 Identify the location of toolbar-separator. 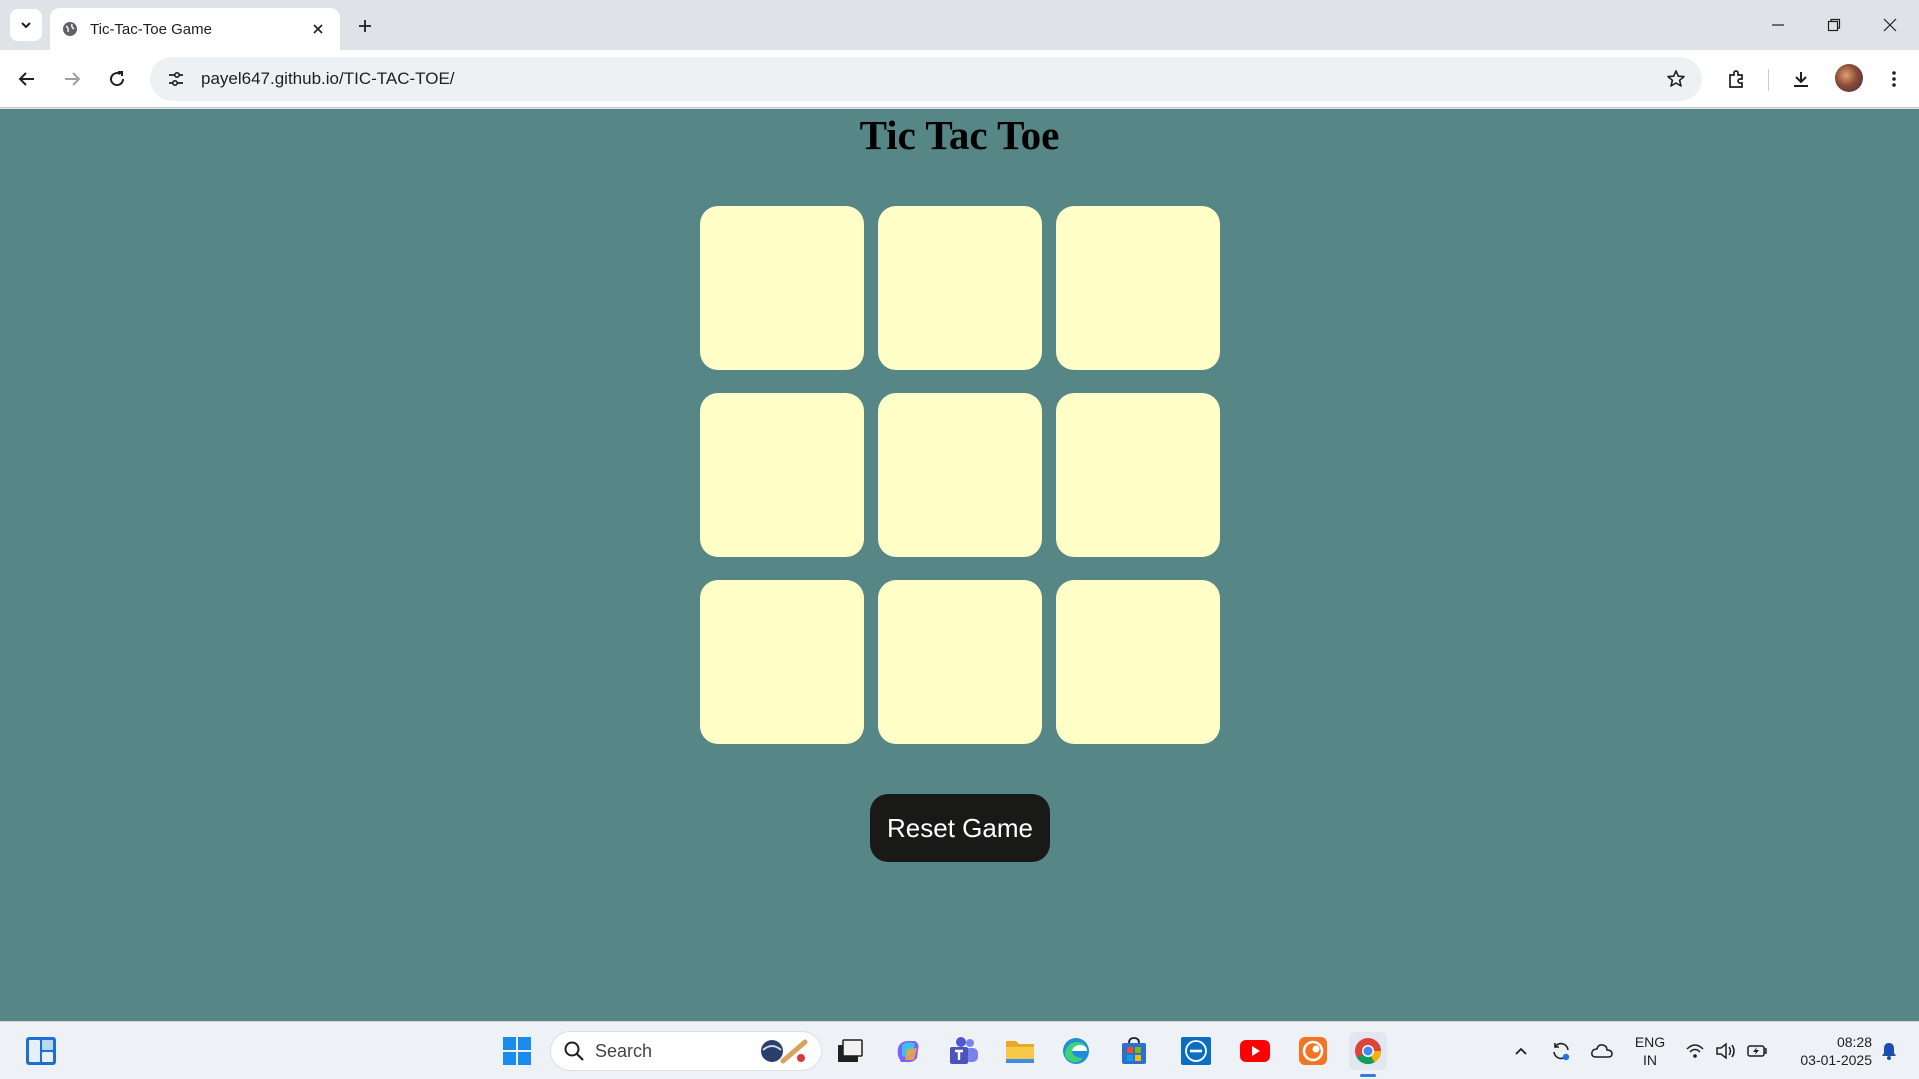
(1768, 80).